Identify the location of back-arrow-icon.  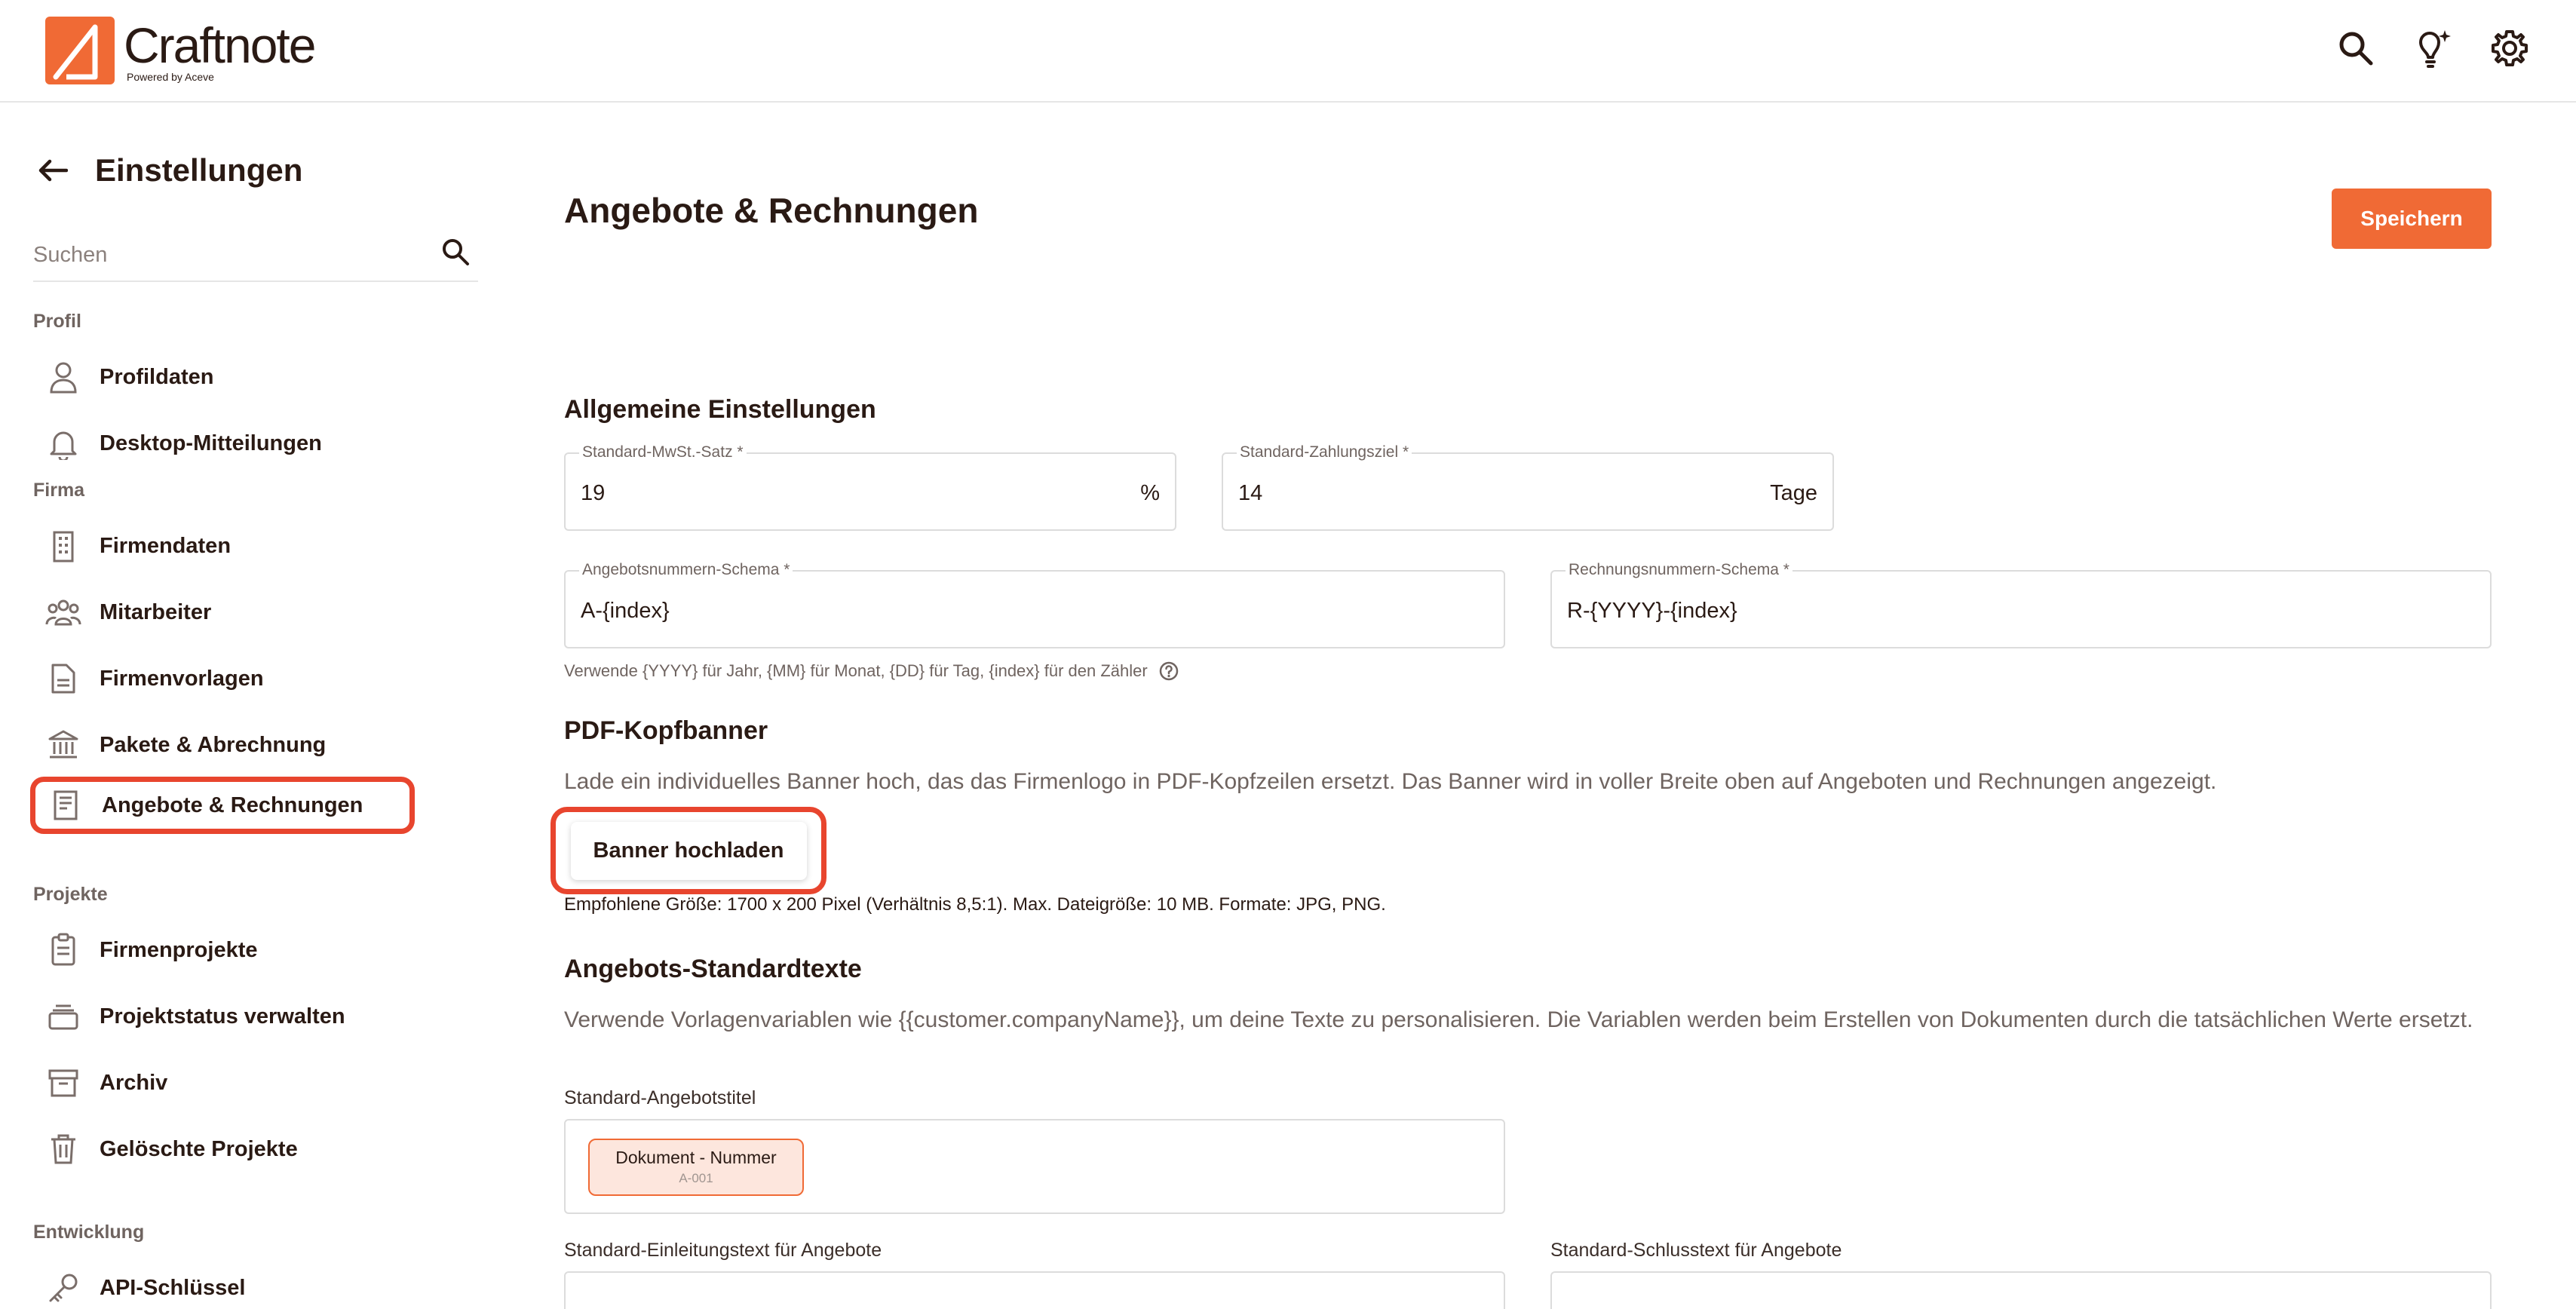
(52, 170).